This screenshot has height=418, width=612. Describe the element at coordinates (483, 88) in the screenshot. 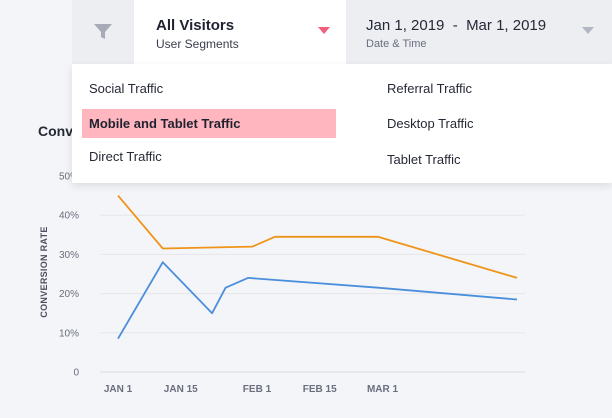

I see `option-referral-traffic: Referral Traffic` at that location.